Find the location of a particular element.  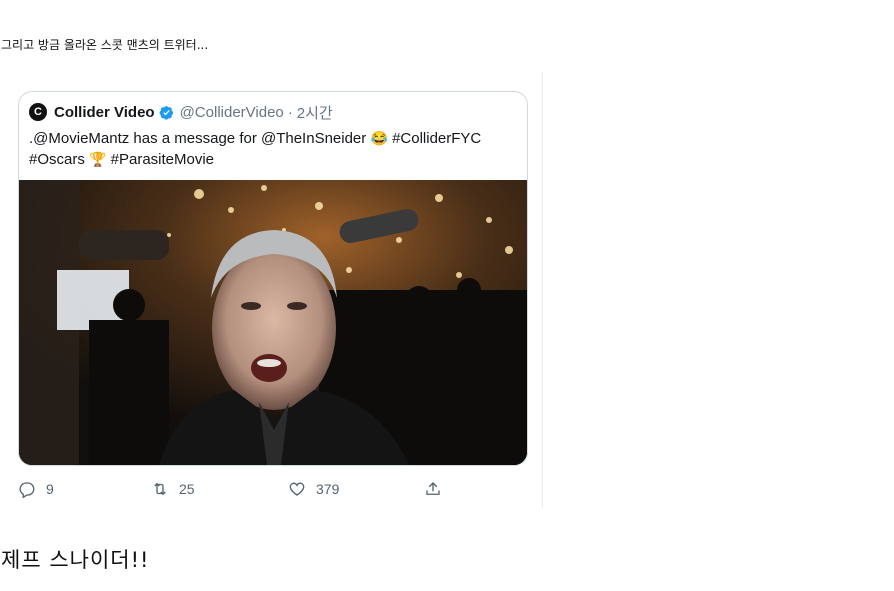

retweet-count: 25 is located at coordinates (187, 489).